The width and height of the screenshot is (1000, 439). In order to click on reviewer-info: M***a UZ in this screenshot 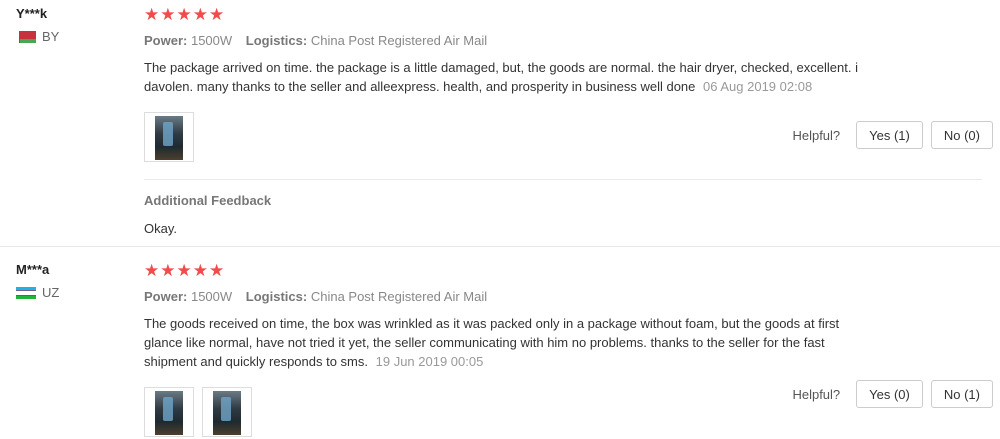, I will do `click(71, 281)`.